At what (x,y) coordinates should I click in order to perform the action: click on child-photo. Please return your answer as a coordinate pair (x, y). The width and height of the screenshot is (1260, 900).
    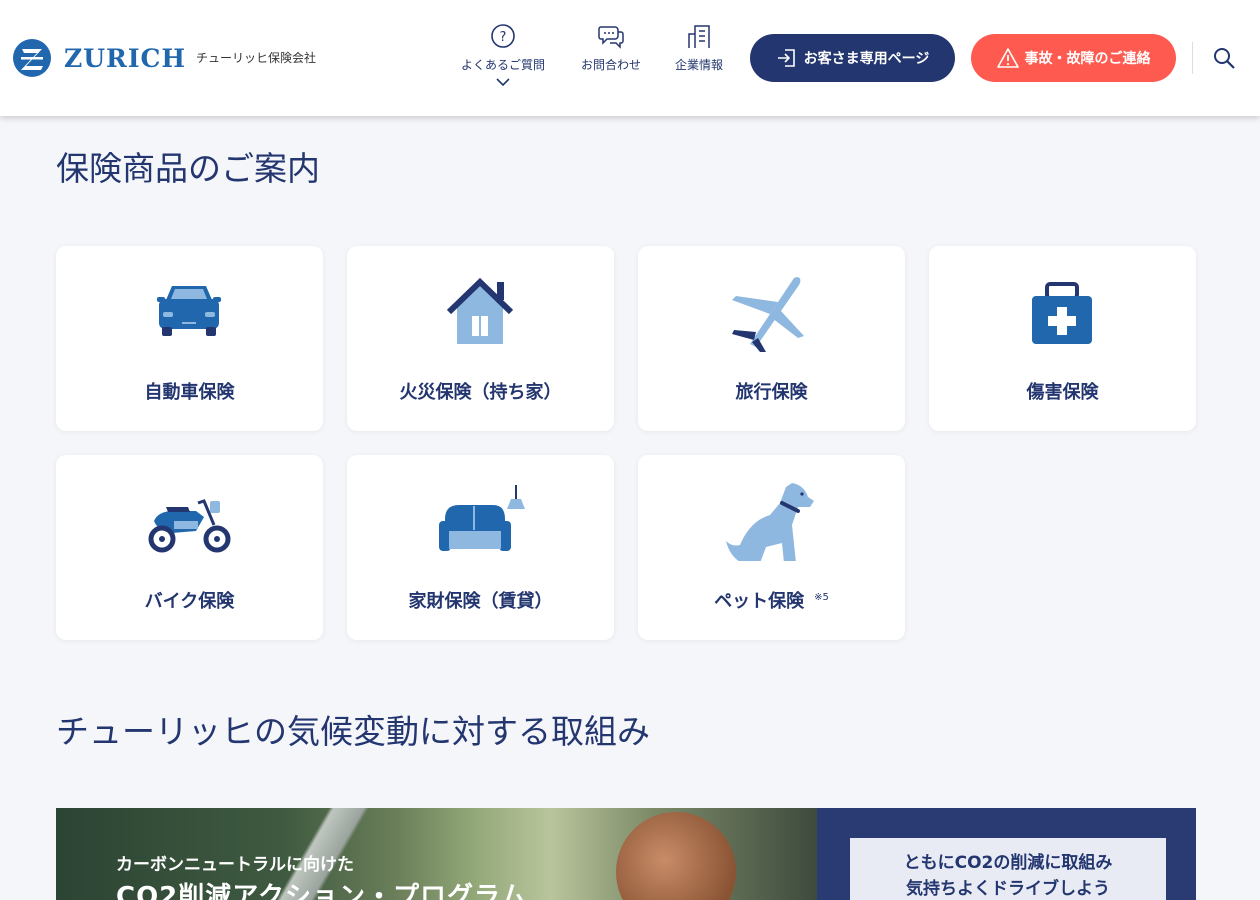
    Looking at the image, I should click on (676, 856).